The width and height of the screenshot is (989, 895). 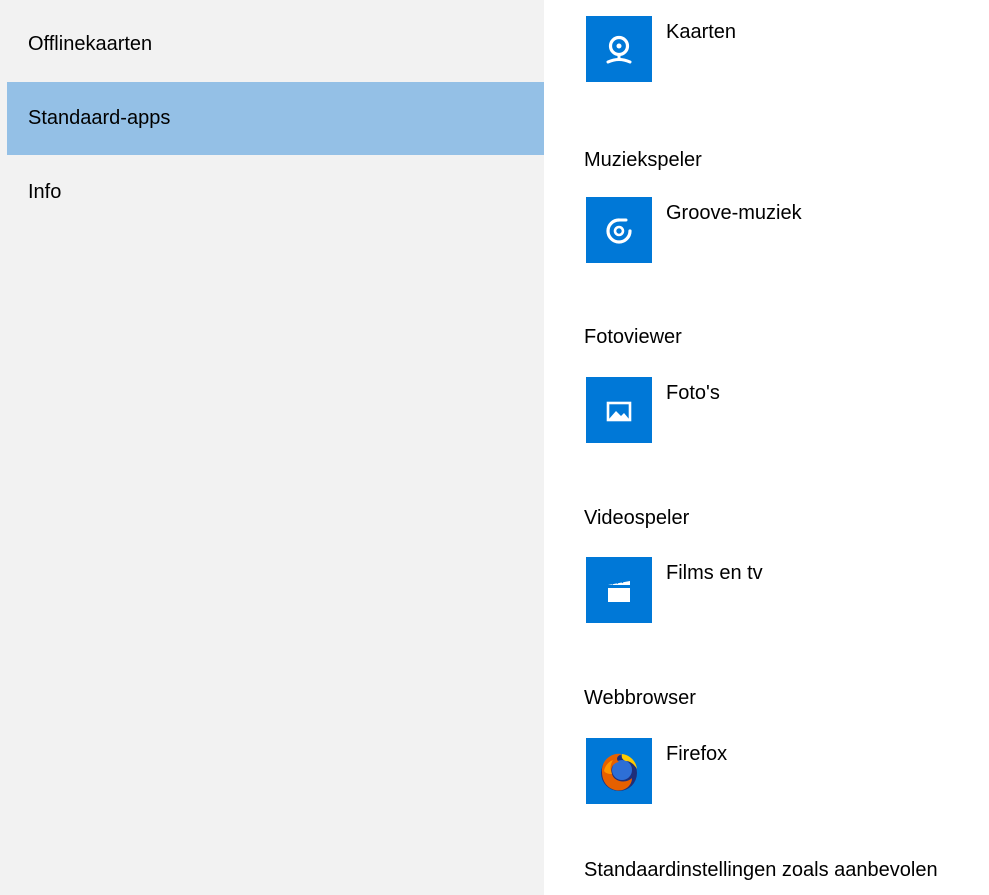 What do you see at coordinates (619, 771) in the screenshot?
I see `firefox-icon` at bounding box center [619, 771].